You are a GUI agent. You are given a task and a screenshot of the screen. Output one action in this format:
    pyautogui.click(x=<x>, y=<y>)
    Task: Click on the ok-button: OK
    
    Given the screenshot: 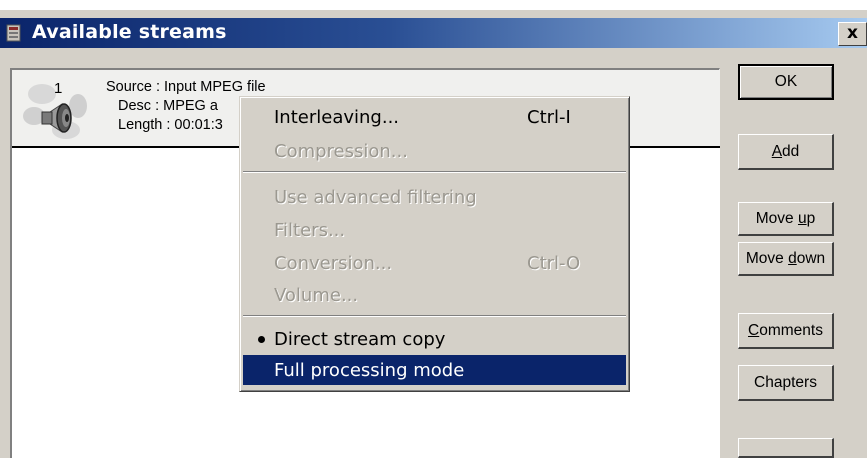 What is the action you would take?
    pyautogui.click(x=786, y=82)
    